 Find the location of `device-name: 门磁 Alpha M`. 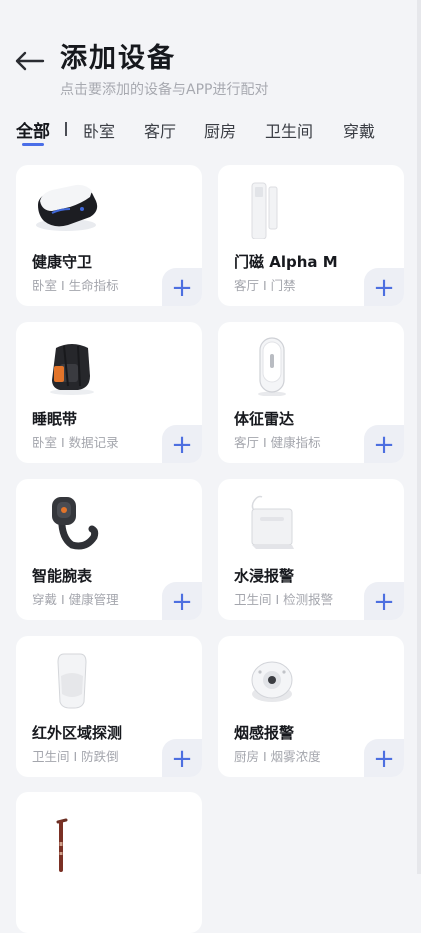

device-name: 门磁 Alpha M is located at coordinates (286, 262).